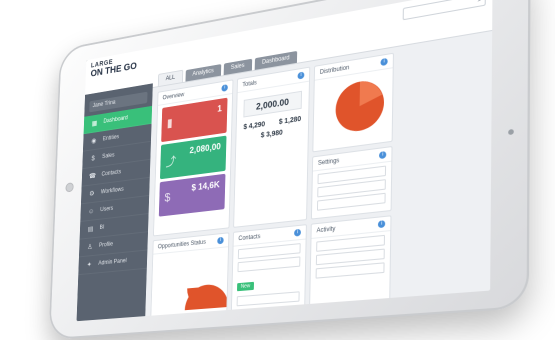  I want to click on users-icon: ☺, so click(91, 211).